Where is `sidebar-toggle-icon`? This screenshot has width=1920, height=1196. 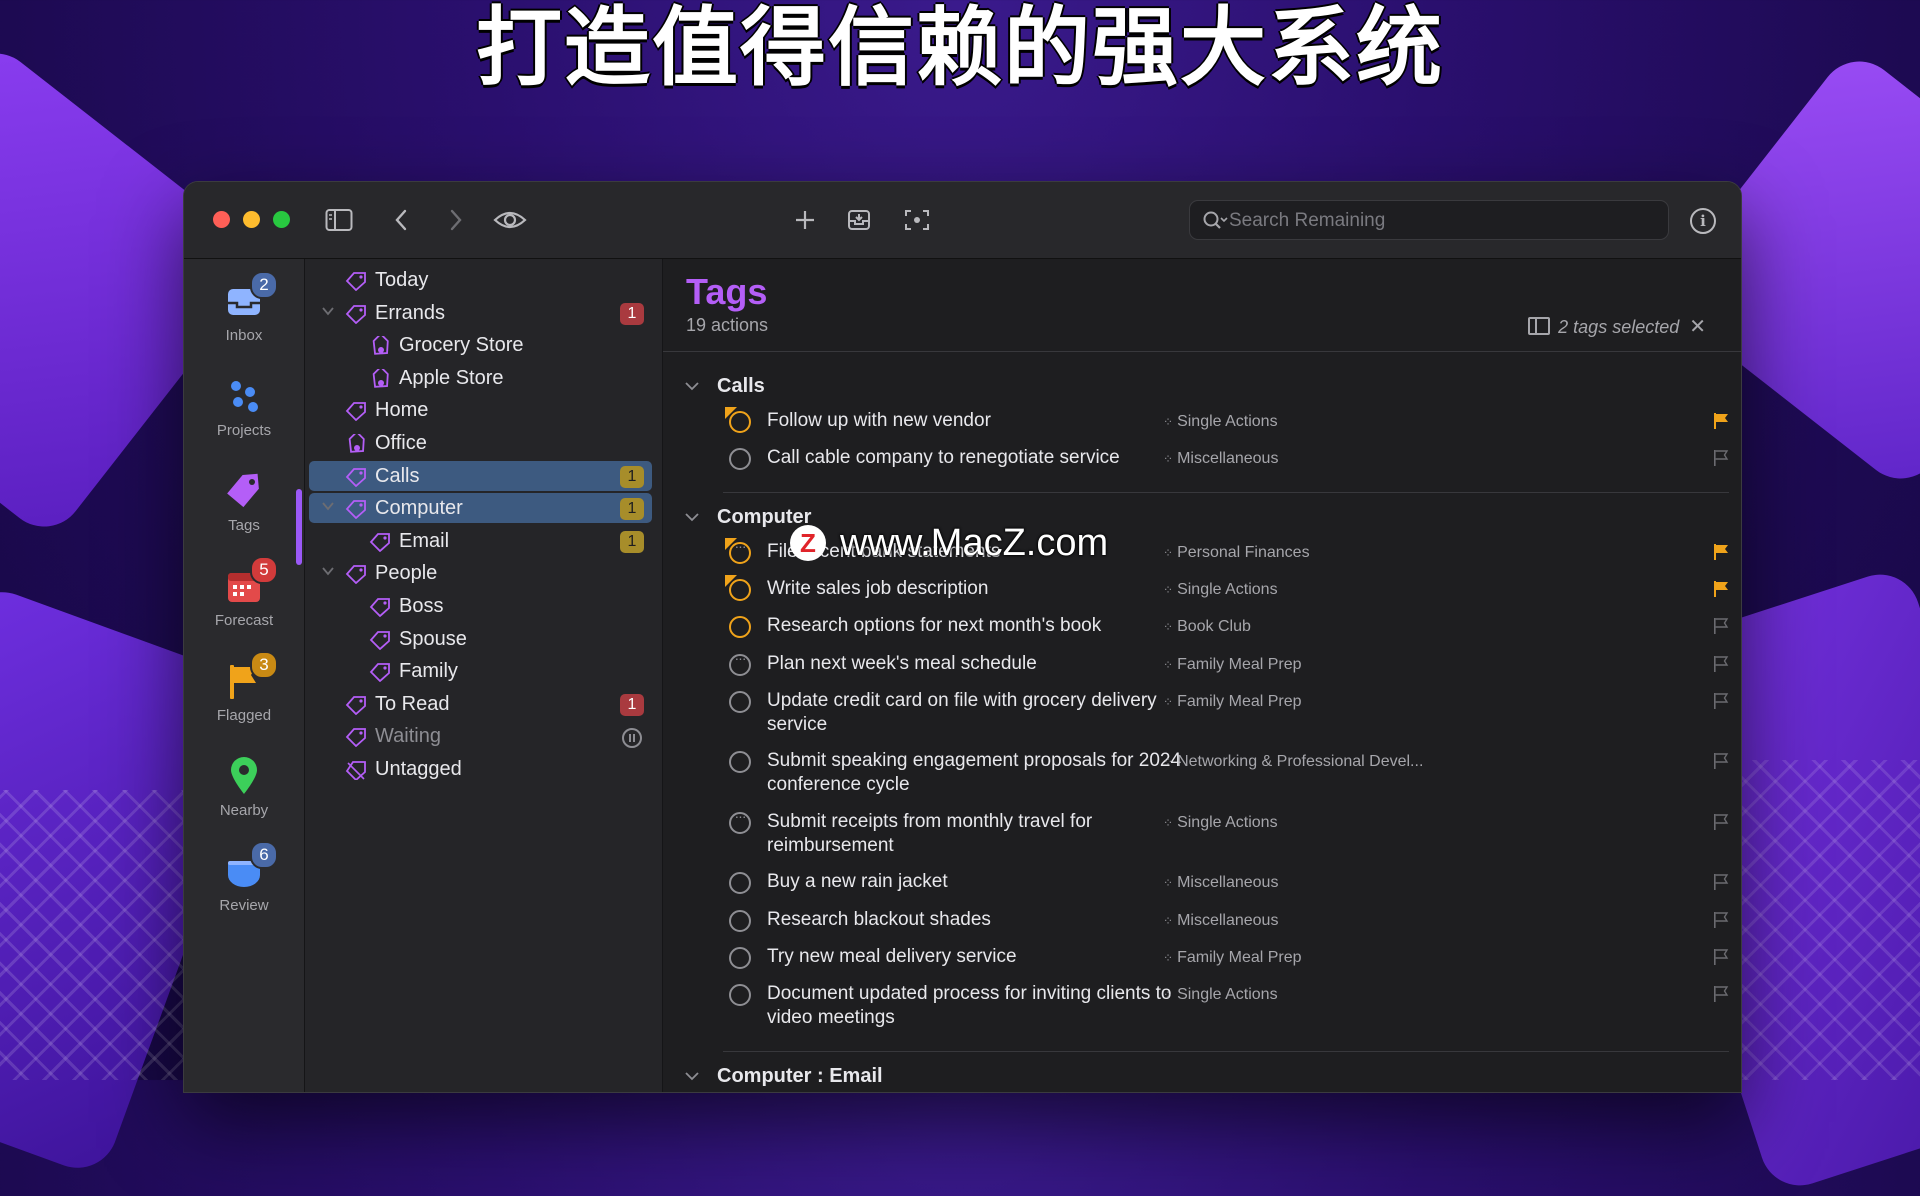 sidebar-toggle-icon is located at coordinates (339, 220).